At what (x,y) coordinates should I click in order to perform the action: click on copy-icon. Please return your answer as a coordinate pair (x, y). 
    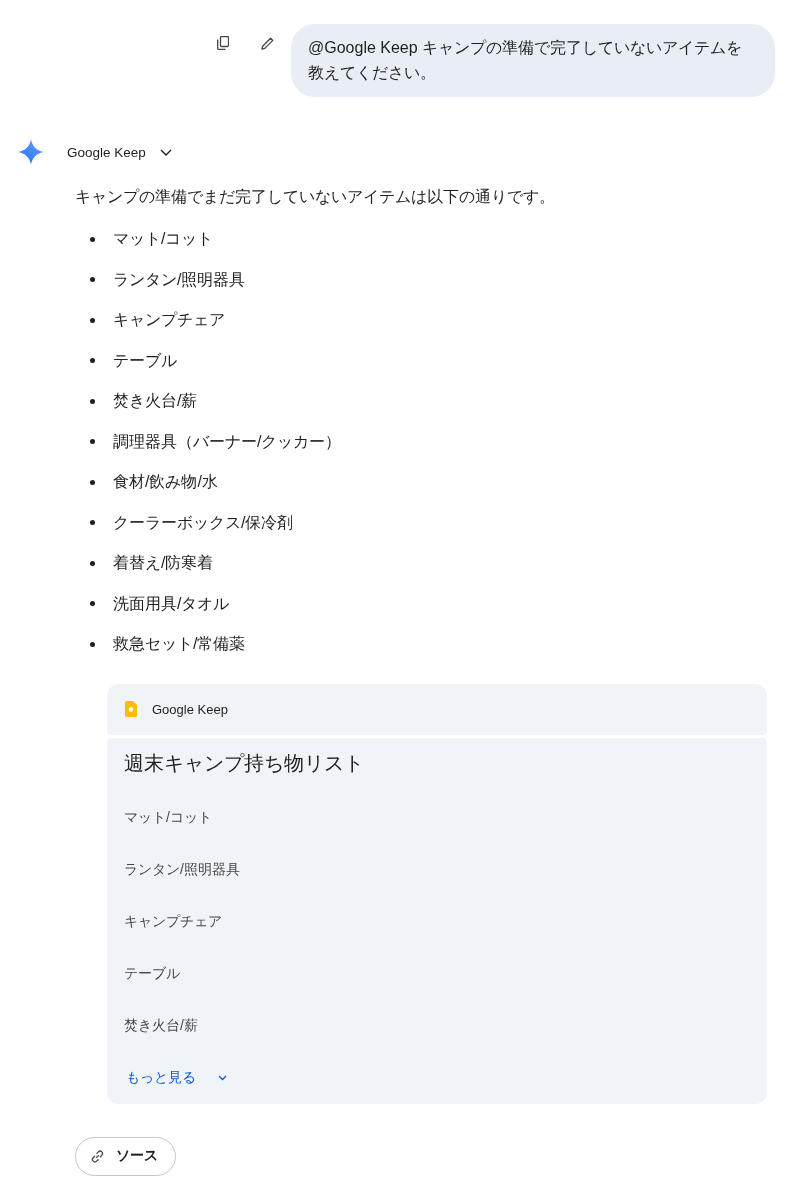
    Looking at the image, I should click on (223, 43).